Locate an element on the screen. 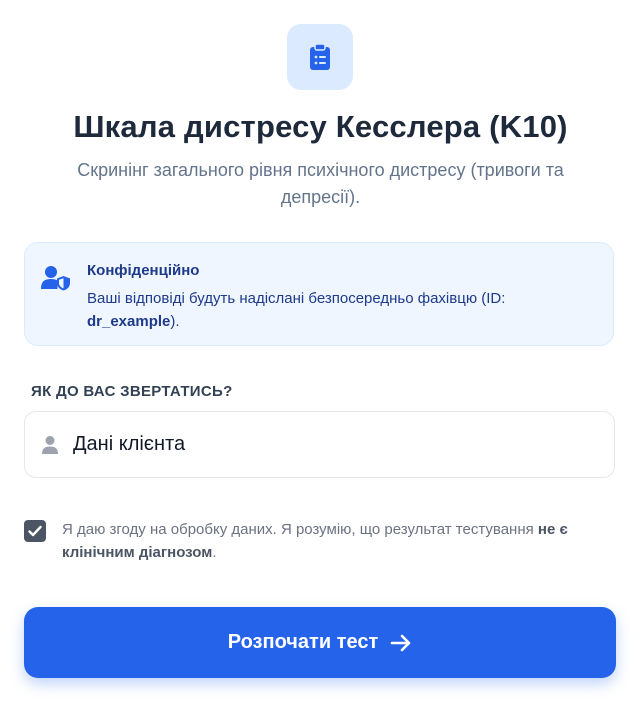  client-name-input-box is located at coordinates (319, 444).